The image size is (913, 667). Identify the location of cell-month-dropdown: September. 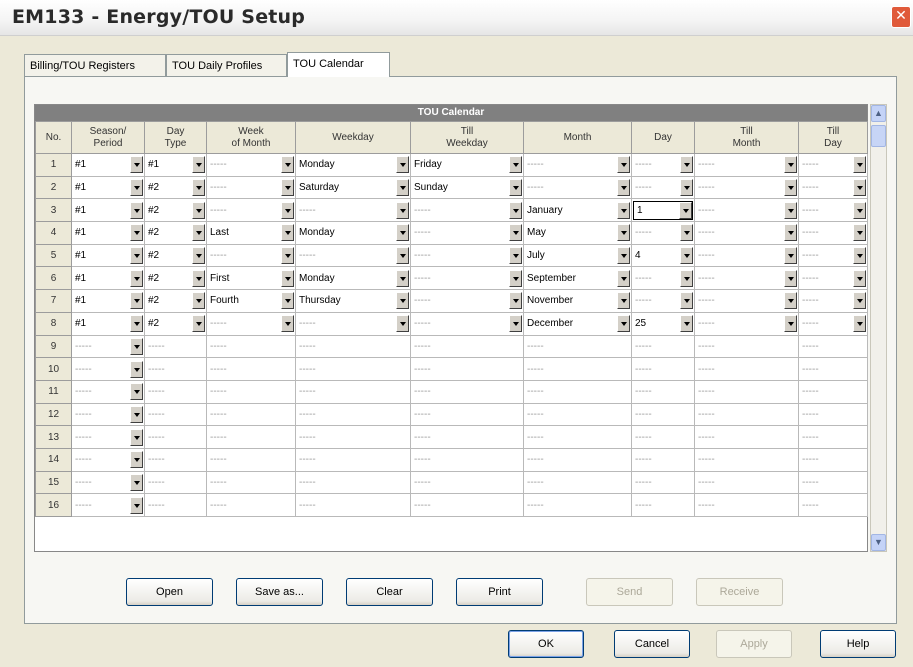
(577, 278).